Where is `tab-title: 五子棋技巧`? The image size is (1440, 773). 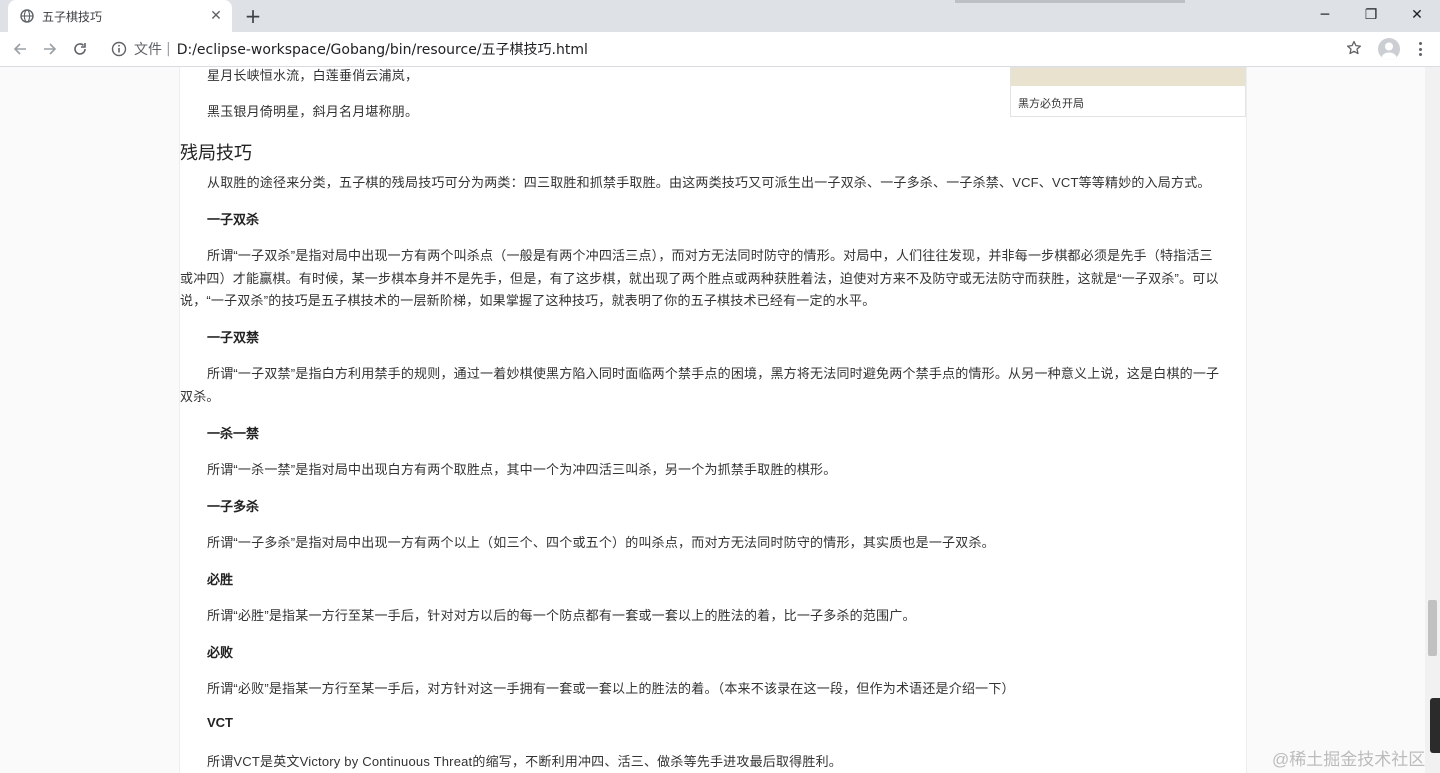
tab-title: 五子棋技巧 is located at coordinates (72, 16).